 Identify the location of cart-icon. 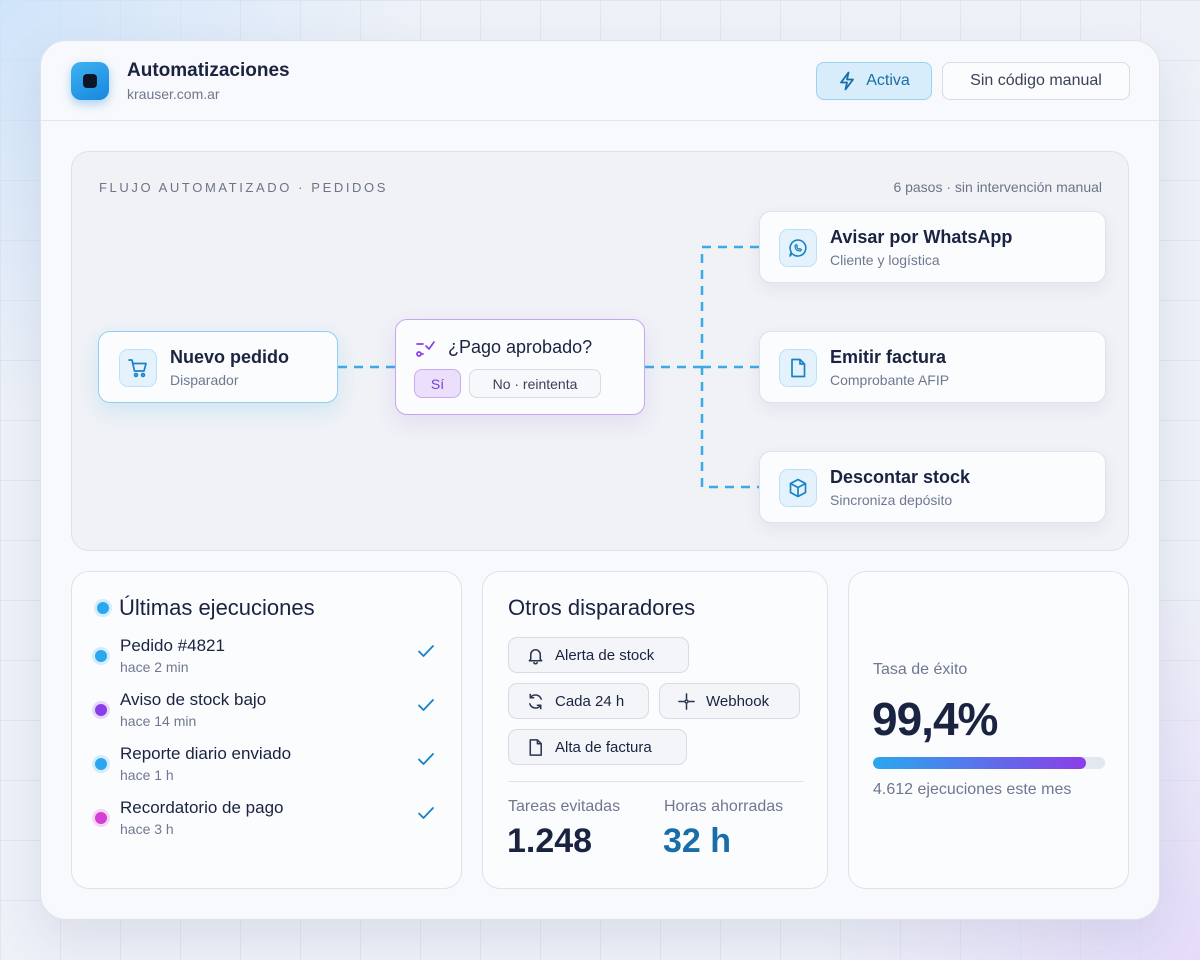
(138, 368).